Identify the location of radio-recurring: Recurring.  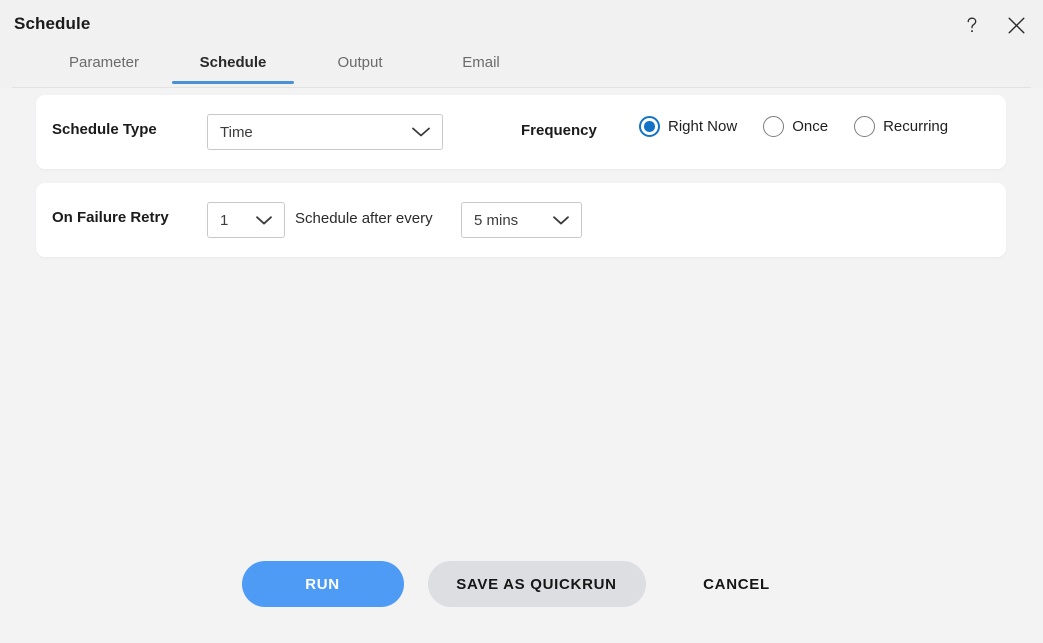
(901, 126).